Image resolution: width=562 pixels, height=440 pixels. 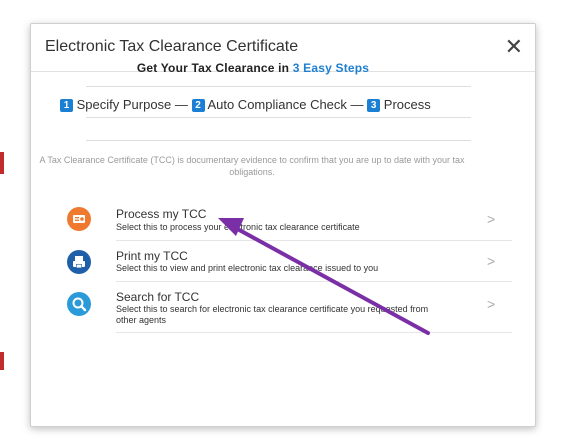 What do you see at coordinates (374, 105) in the screenshot?
I see `step-3-number: 3` at bounding box center [374, 105].